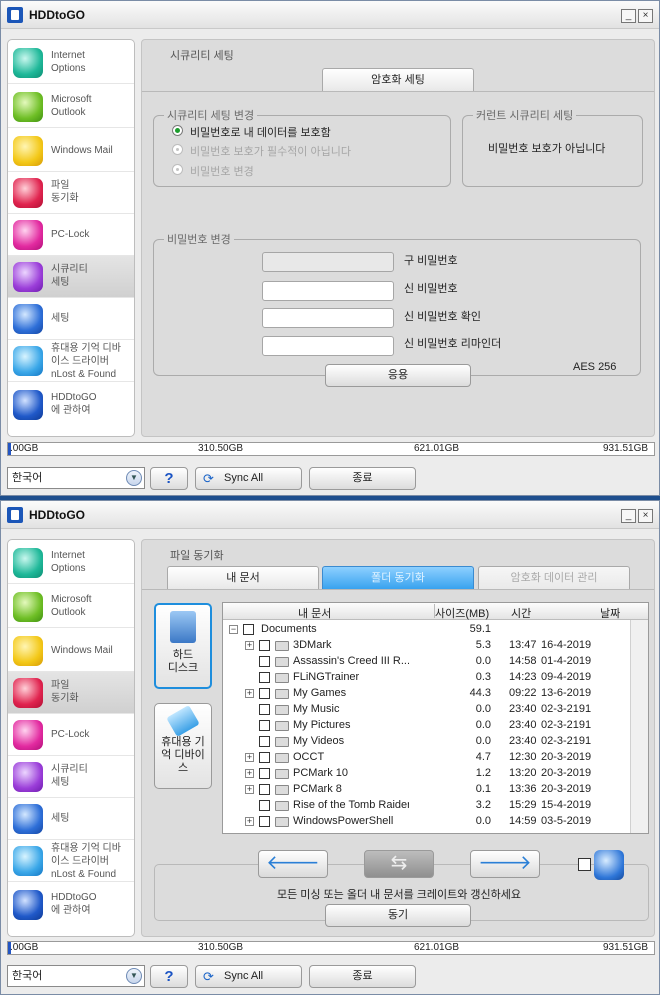  Describe the element at coordinates (566, 805) in the screenshot. I see `folder-date: 15-4-2019` at that location.